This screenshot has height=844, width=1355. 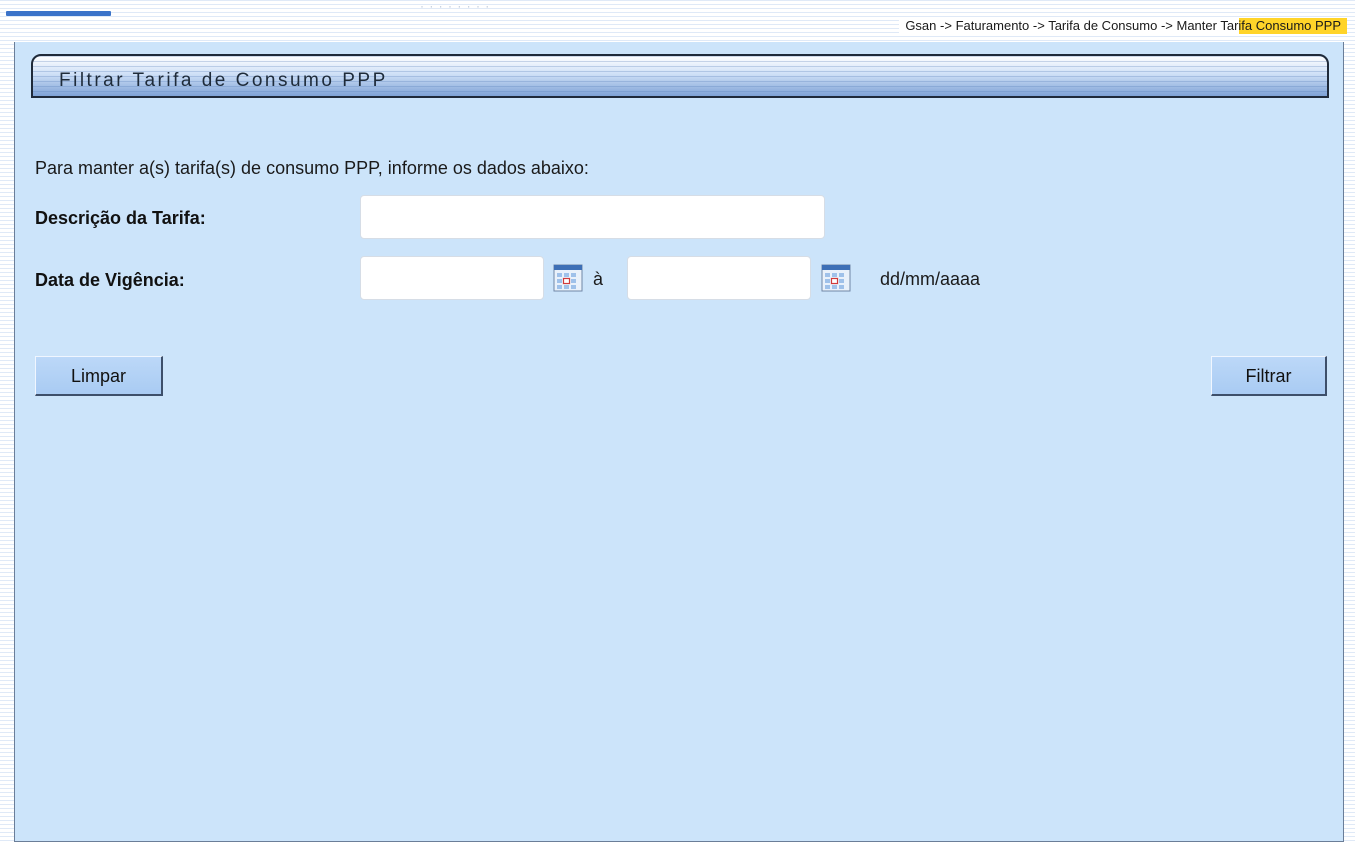 I want to click on filtrar-button: Filtrar, so click(x=1269, y=376).